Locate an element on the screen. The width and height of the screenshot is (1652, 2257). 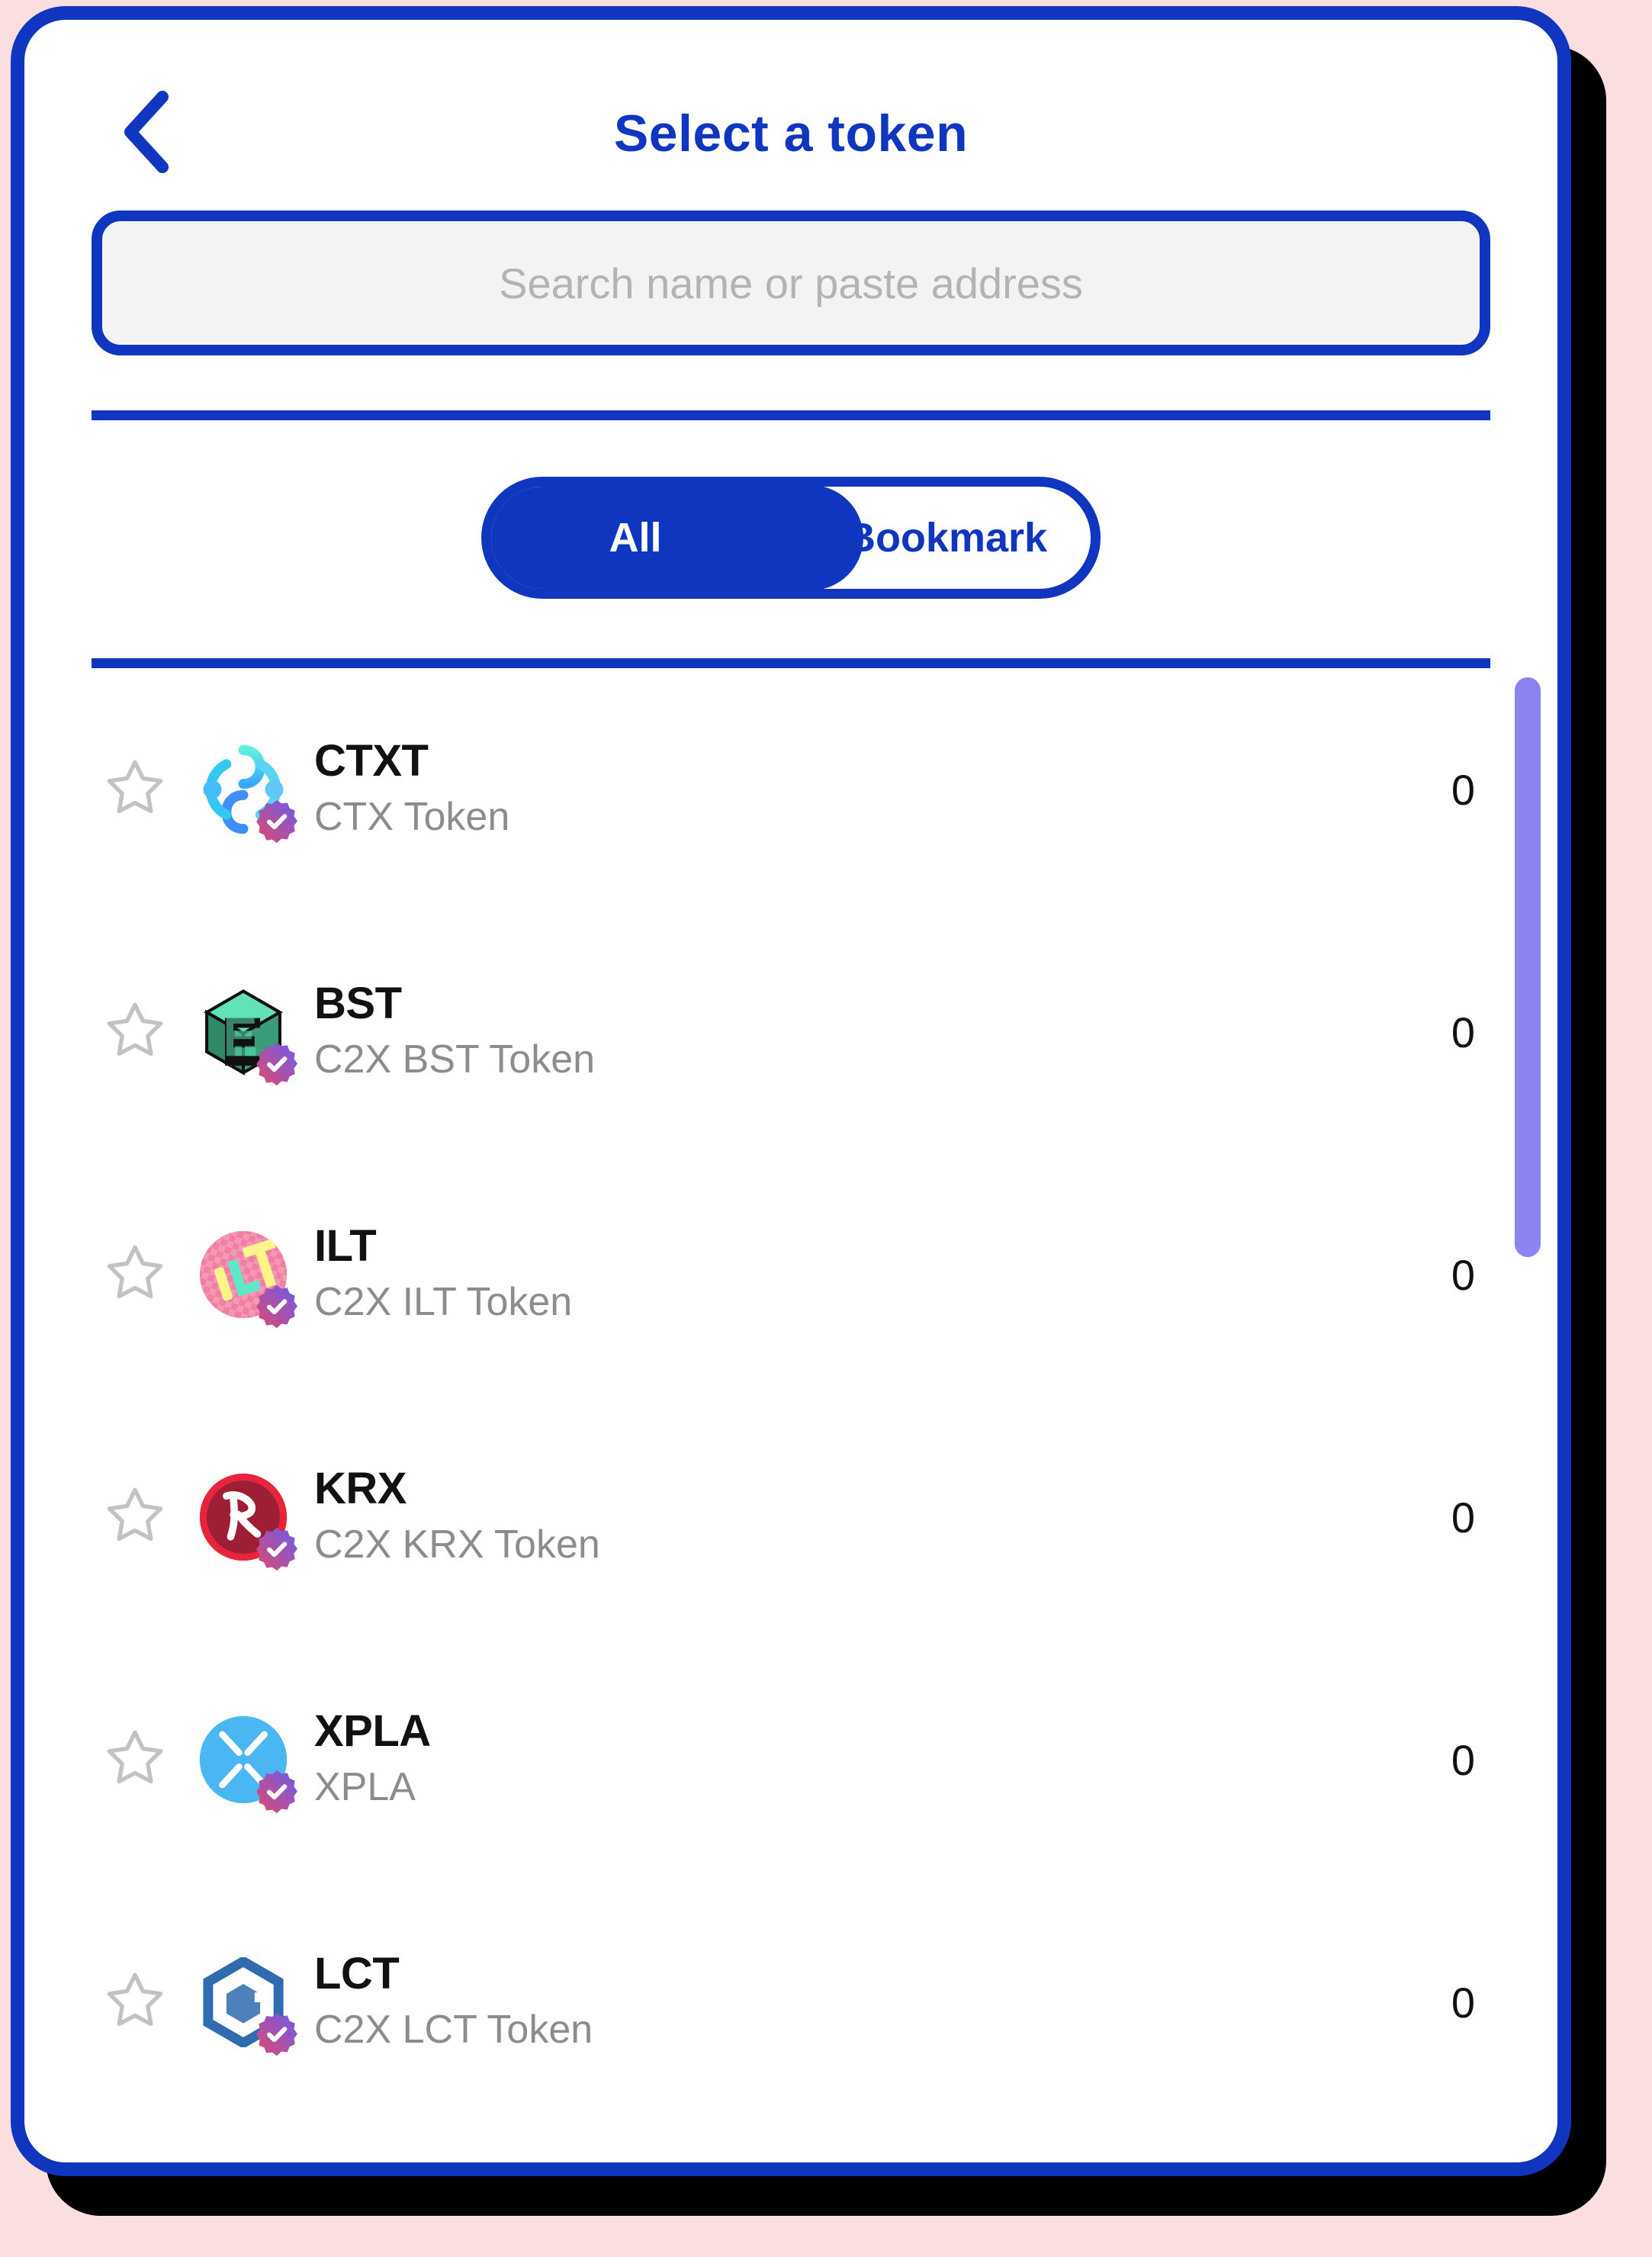
tab-bookmark-label: Bookmark is located at coordinates (947, 538).